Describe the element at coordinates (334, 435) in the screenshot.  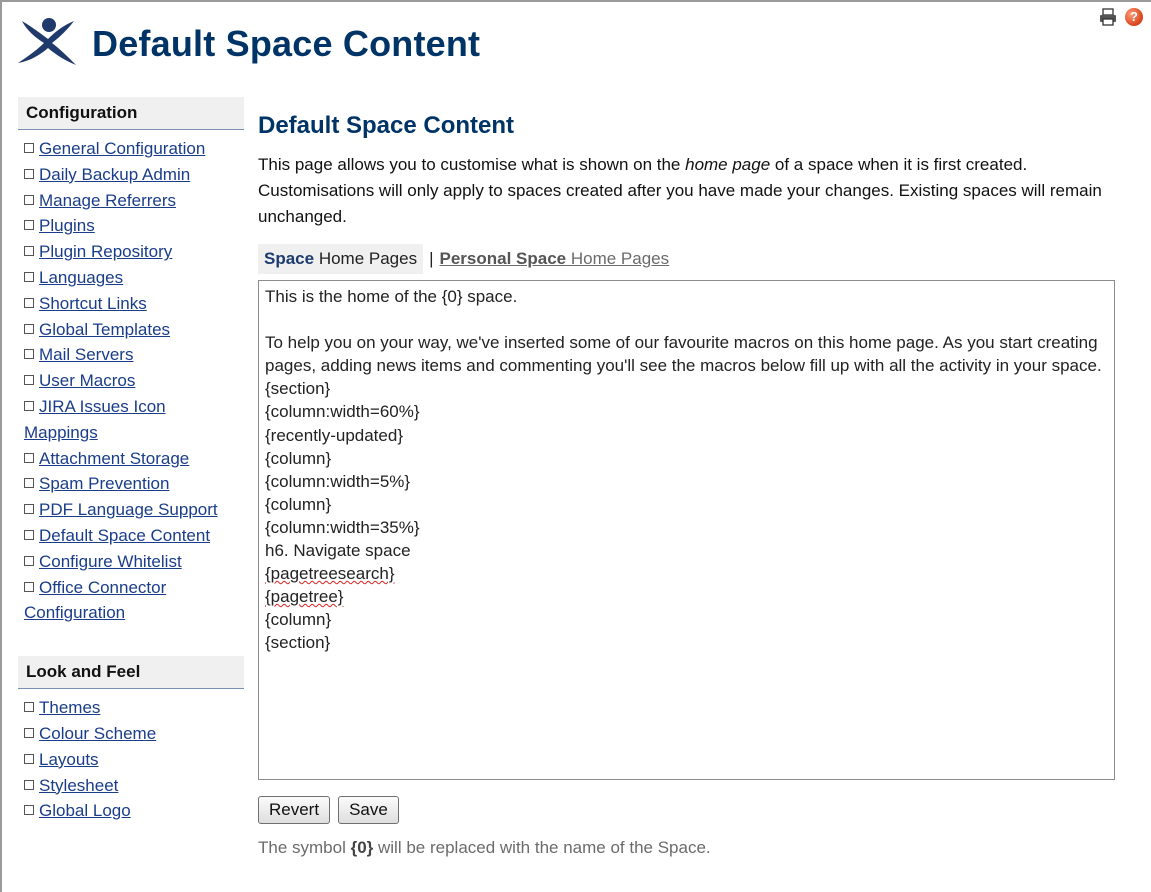
I see `editor-line: {recently-updated}` at that location.